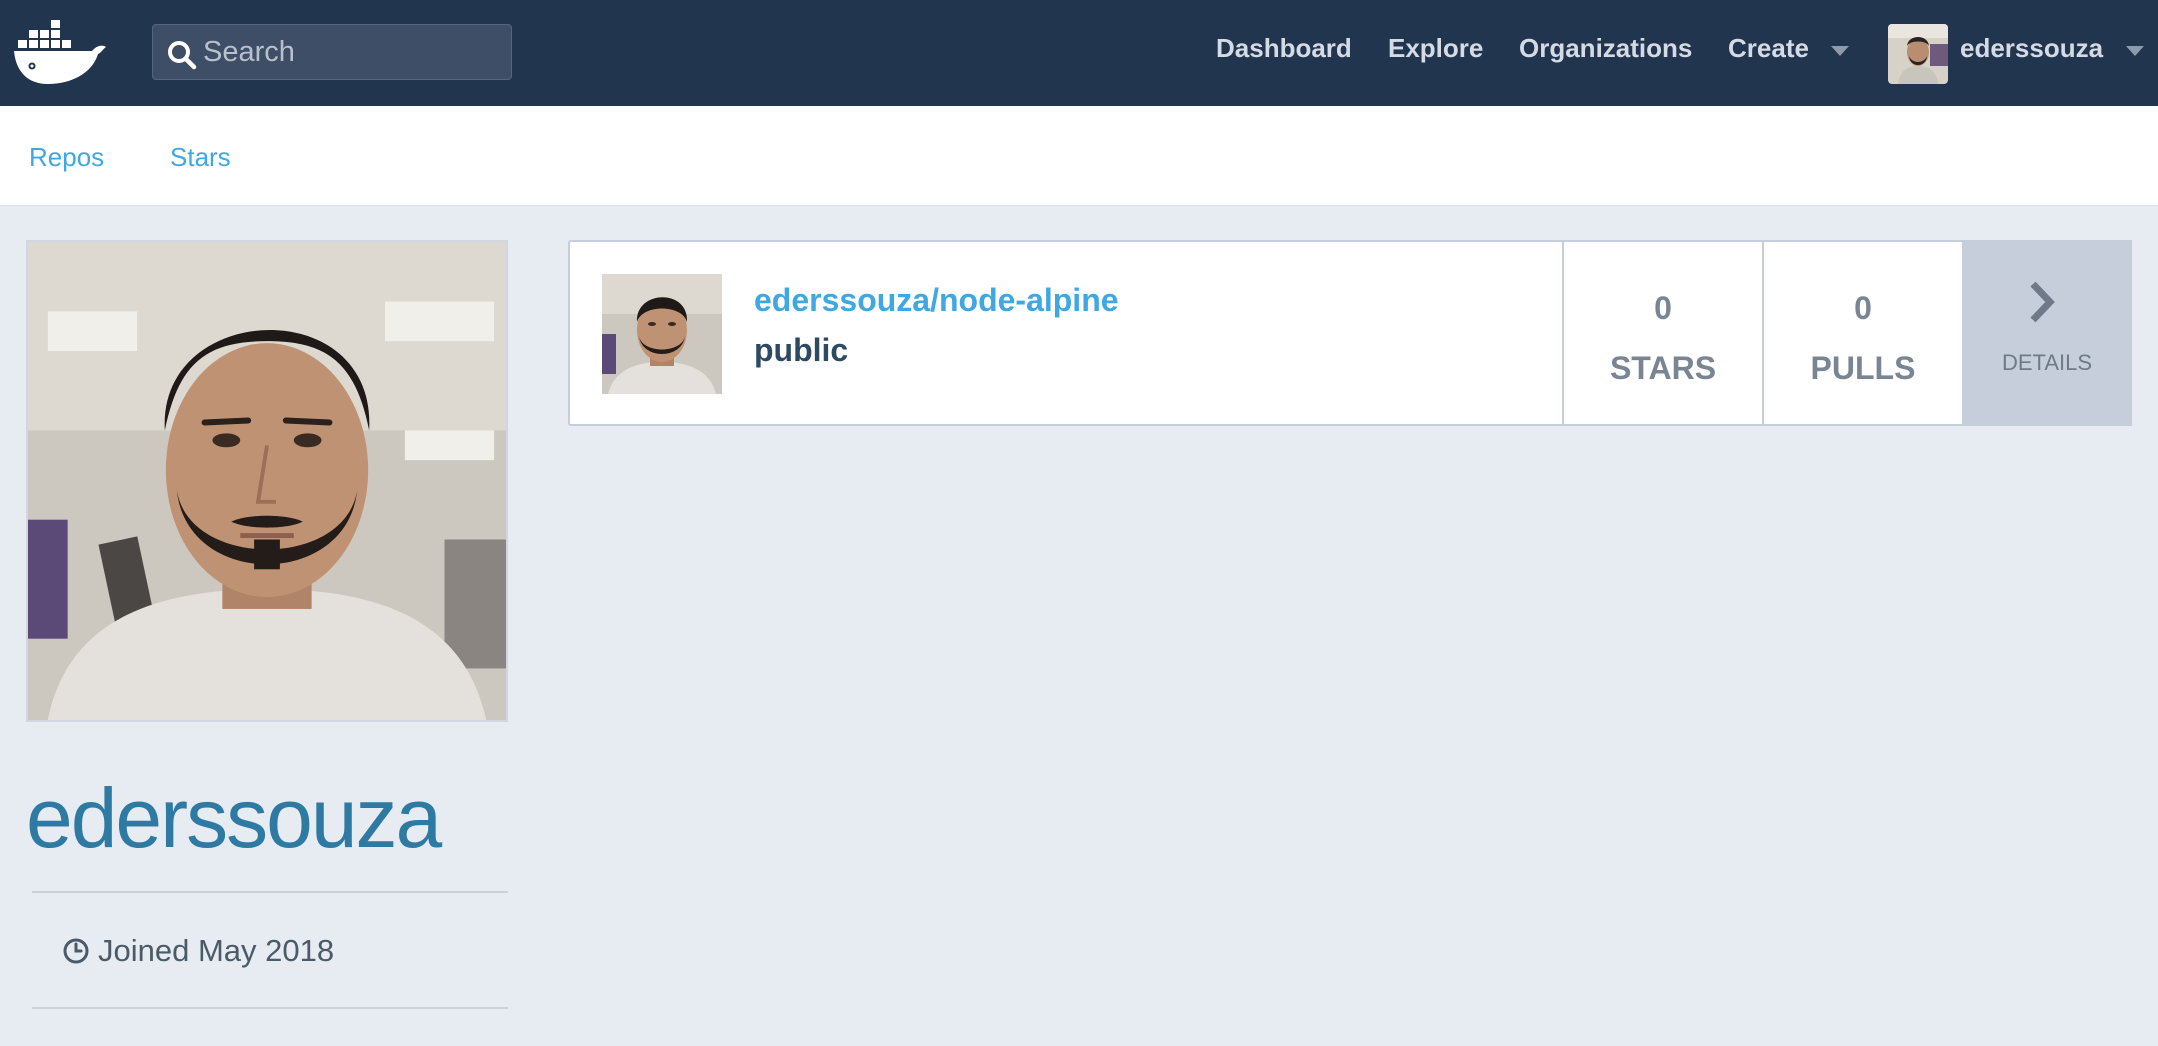  Describe the element at coordinates (1862, 333) in the screenshot. I see `repo-pulls-stat: 0 PULLS` at that location.